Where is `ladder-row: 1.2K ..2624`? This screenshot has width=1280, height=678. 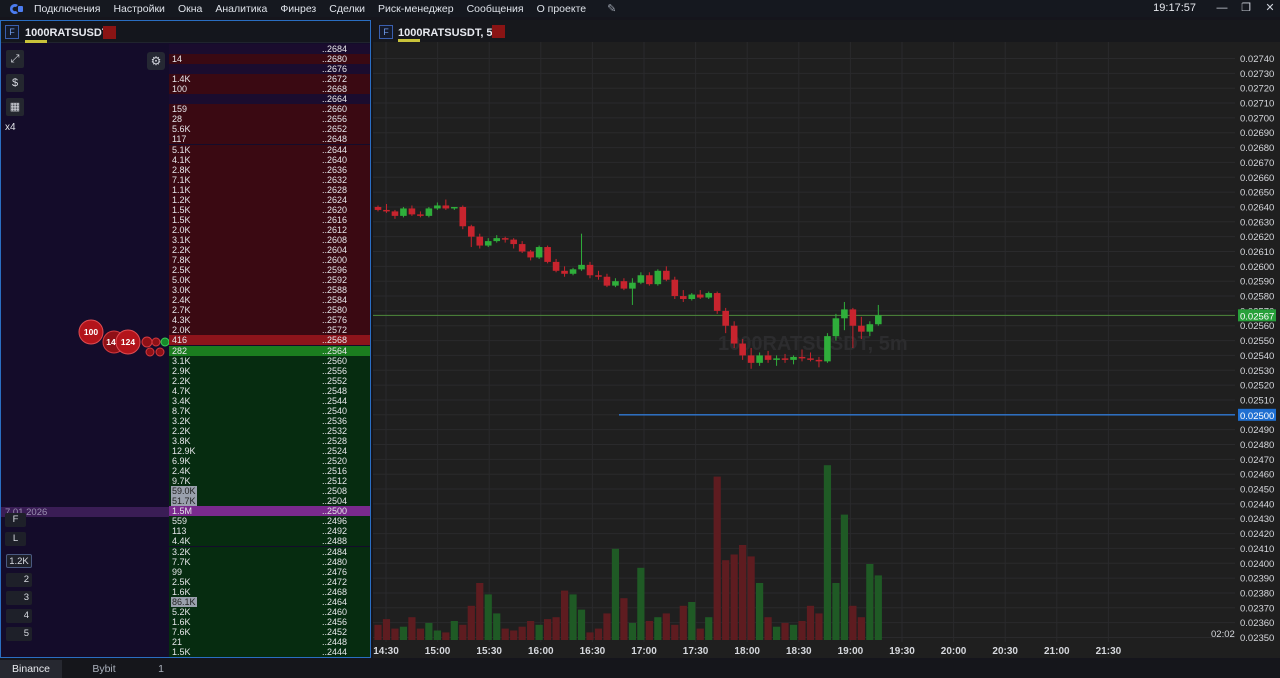 ladder-row: 1.2K ..2624 is located at coordinates (269, 199).